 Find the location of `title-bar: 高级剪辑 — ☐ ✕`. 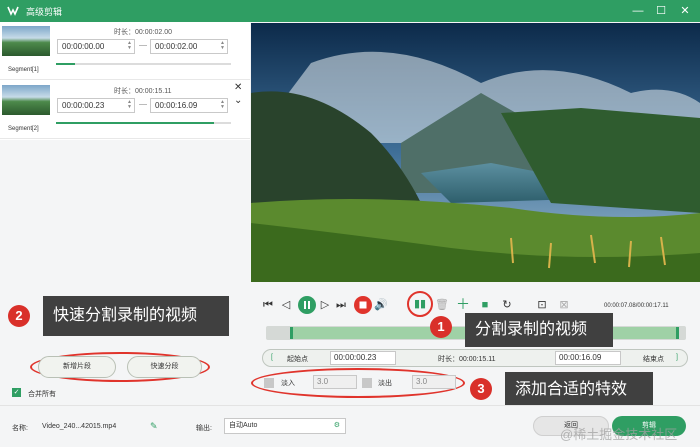

title-bar: 高级剪辑 — ☐ ✕ is located at coordinates (350, 11).